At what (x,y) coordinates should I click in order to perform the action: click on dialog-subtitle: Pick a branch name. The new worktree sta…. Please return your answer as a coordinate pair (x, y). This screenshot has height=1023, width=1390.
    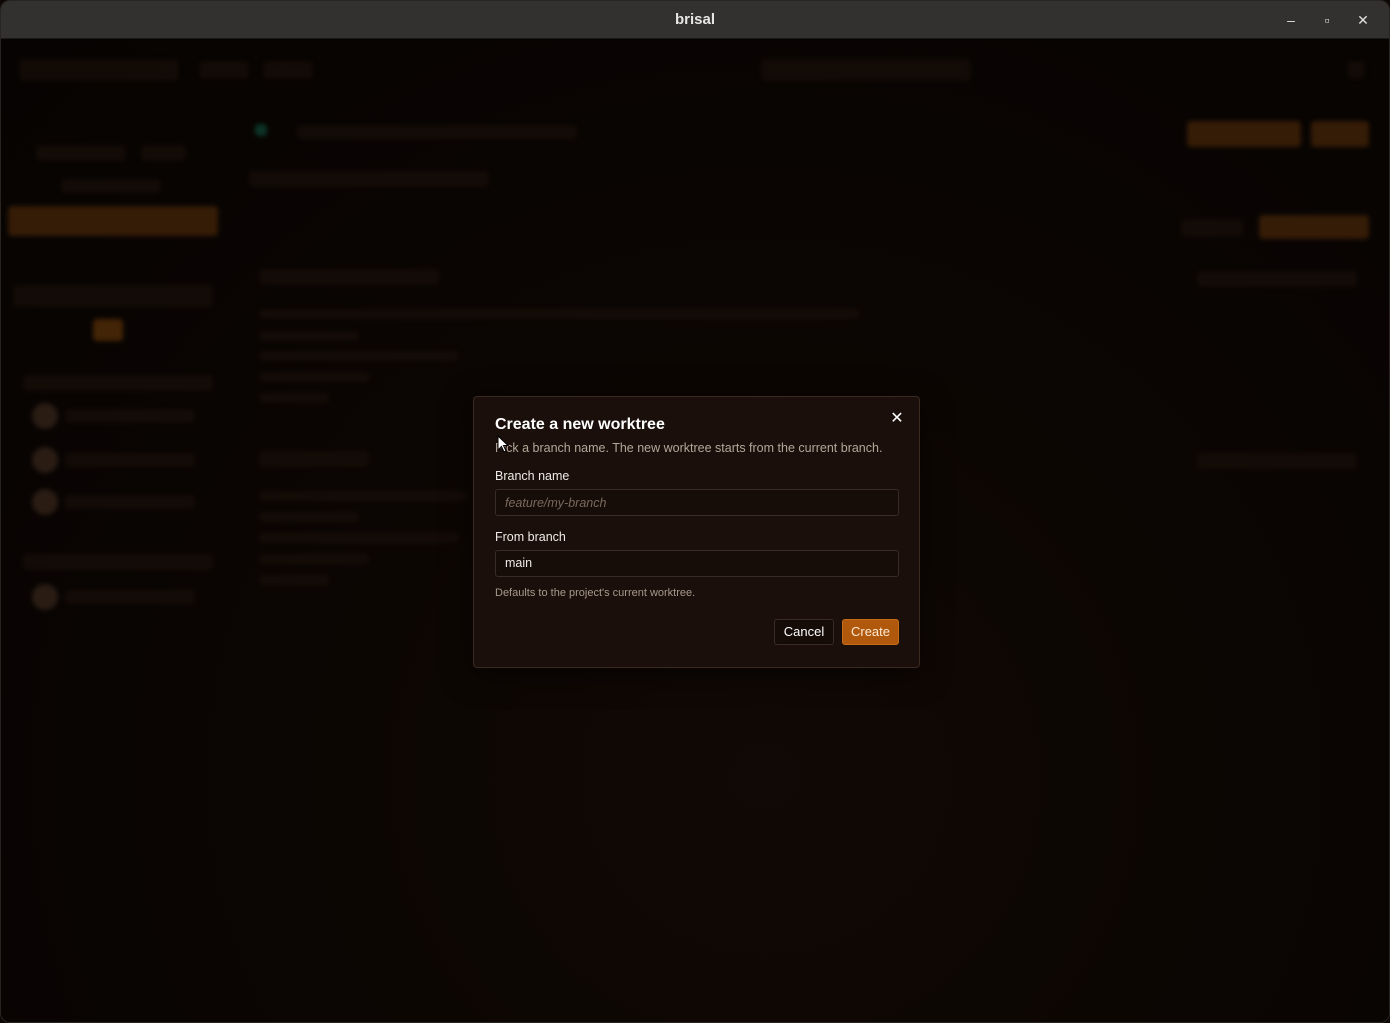
    Looking at the image, I should click on (689, 448).